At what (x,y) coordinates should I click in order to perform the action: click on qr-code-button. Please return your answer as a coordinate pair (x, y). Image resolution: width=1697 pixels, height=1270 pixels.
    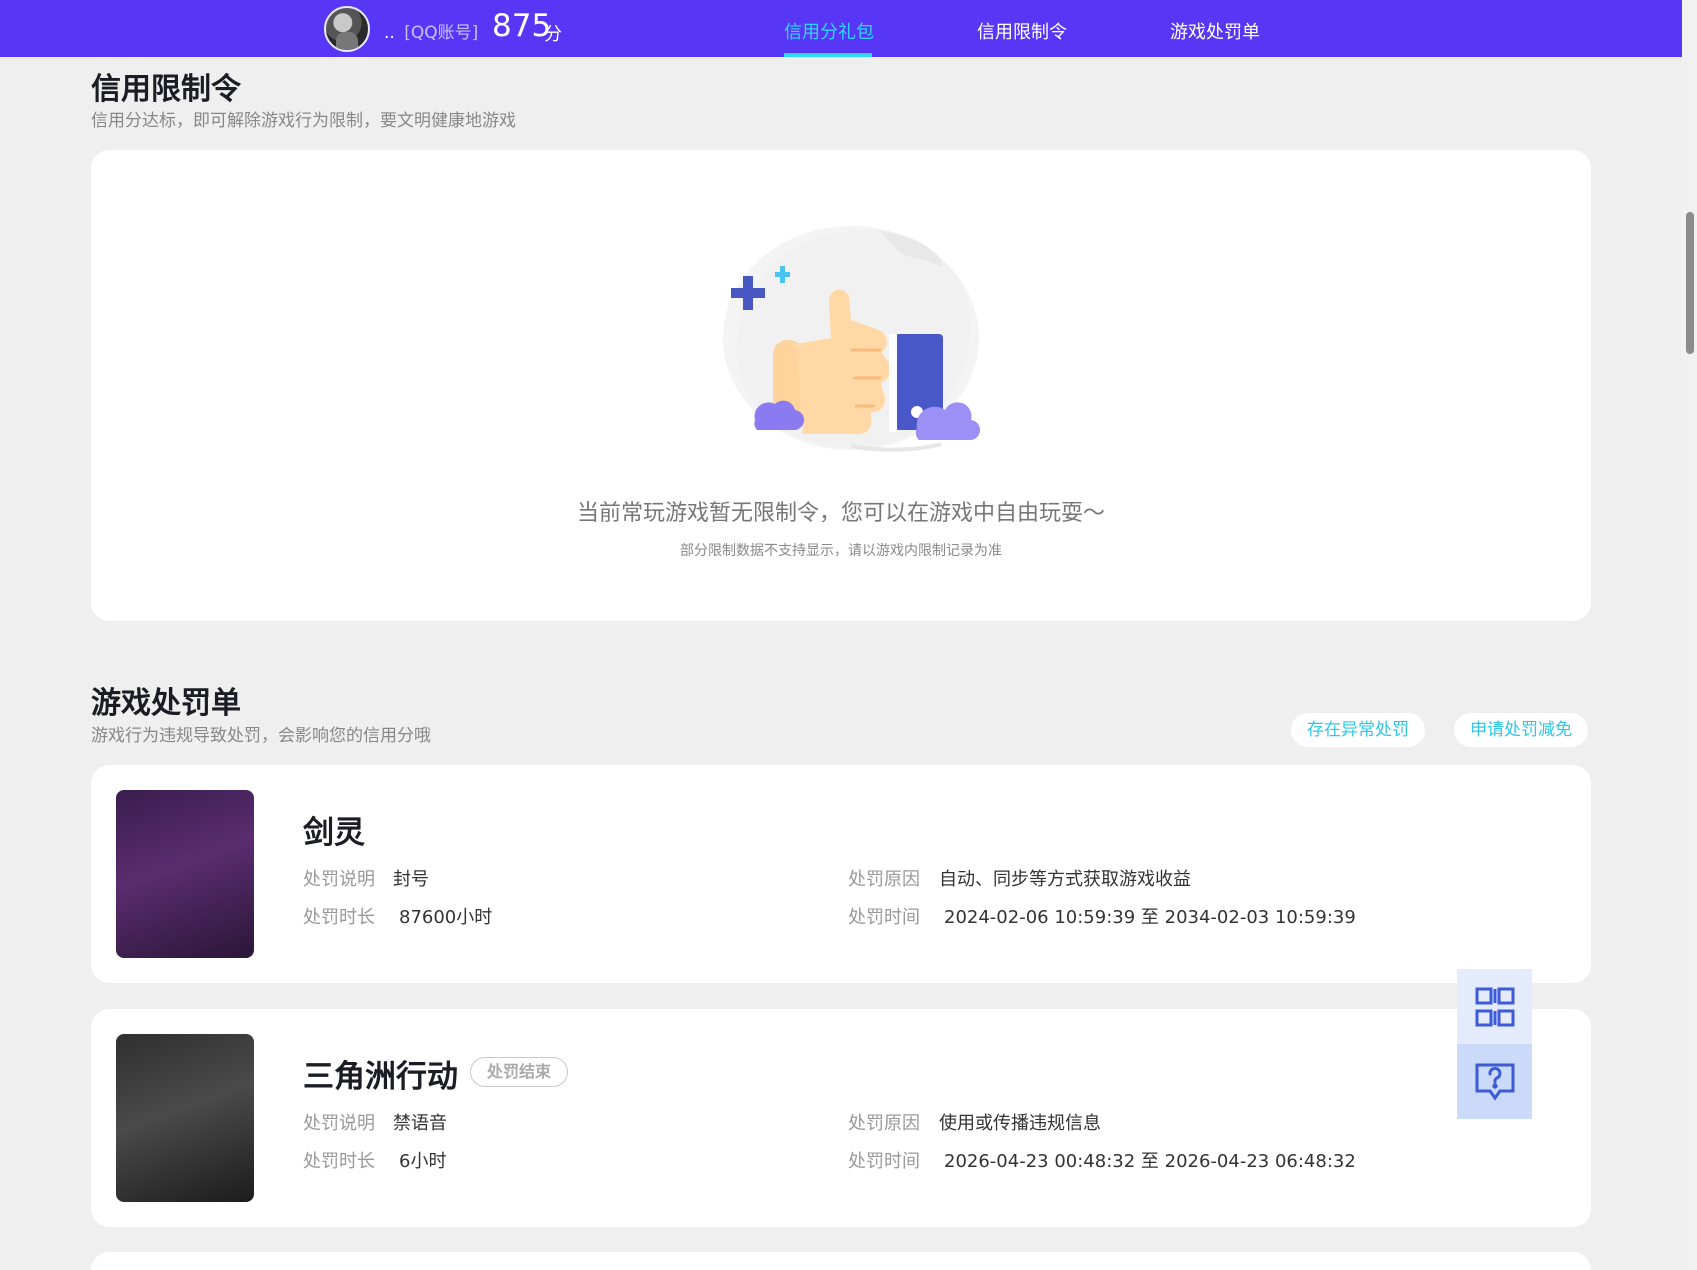
    Looking at the image, I should click on (1494, 1006).